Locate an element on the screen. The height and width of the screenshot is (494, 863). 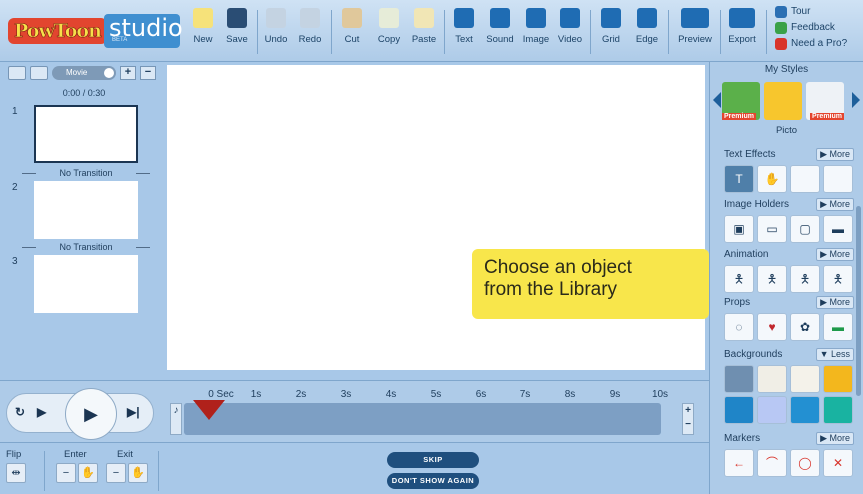
slides-copy-icon is located at coordinates (39, 73).